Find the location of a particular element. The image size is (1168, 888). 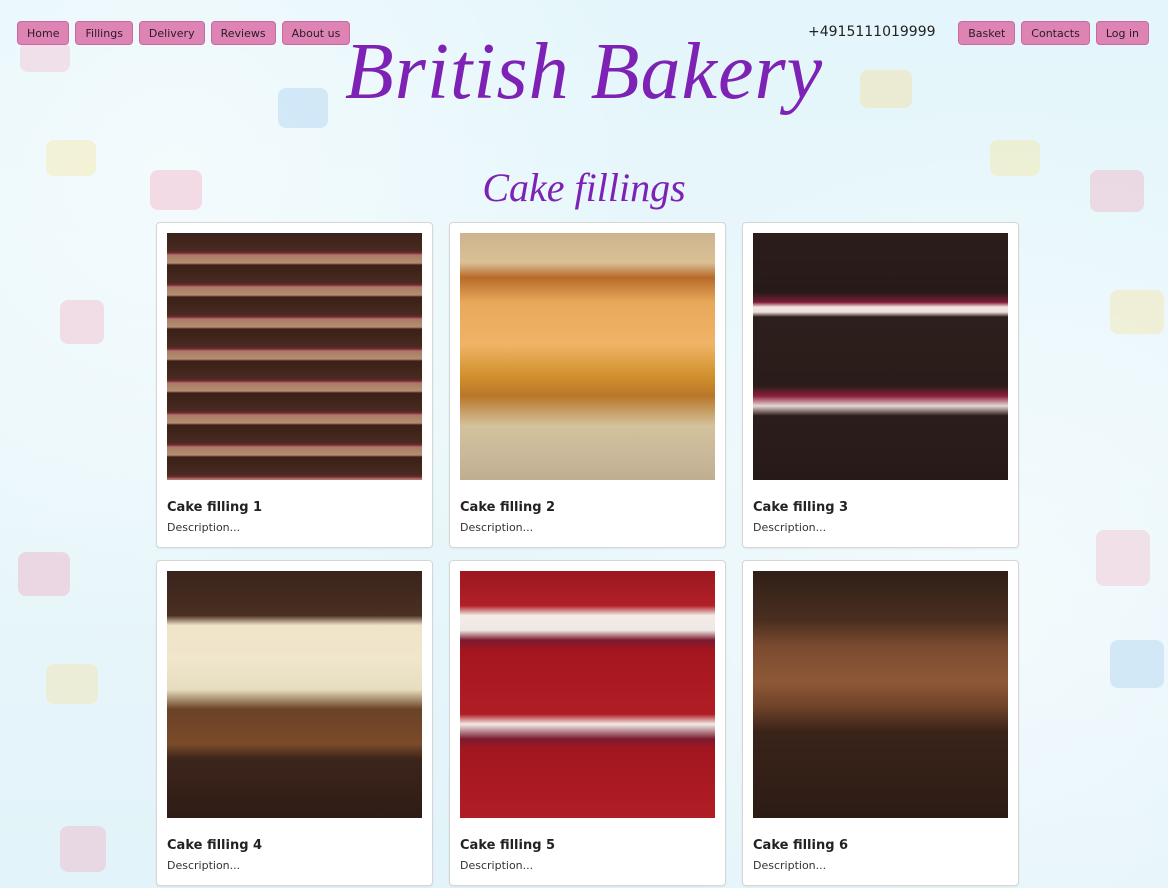

section-title: Cake fillings is located at coordinates (584, 187).